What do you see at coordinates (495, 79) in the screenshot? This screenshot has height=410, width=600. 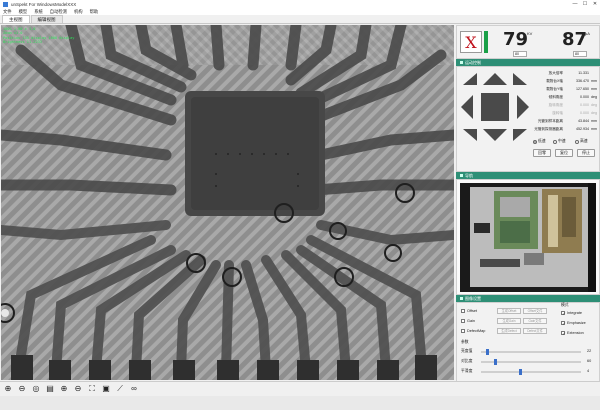 I see `arrow-up-icon` at bounding box center [495, 79].